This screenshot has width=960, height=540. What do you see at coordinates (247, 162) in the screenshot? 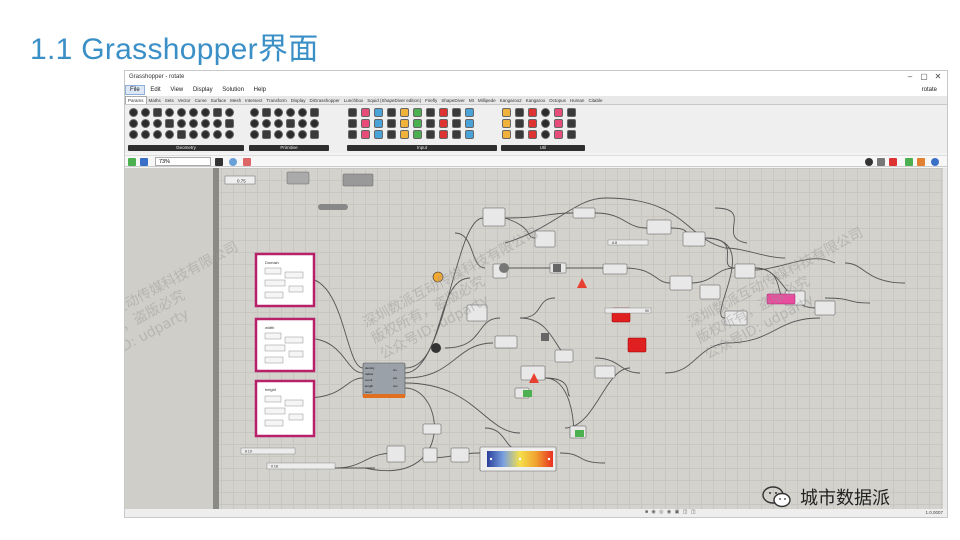
I see `brush-icon` at bounding box center [247, 162].